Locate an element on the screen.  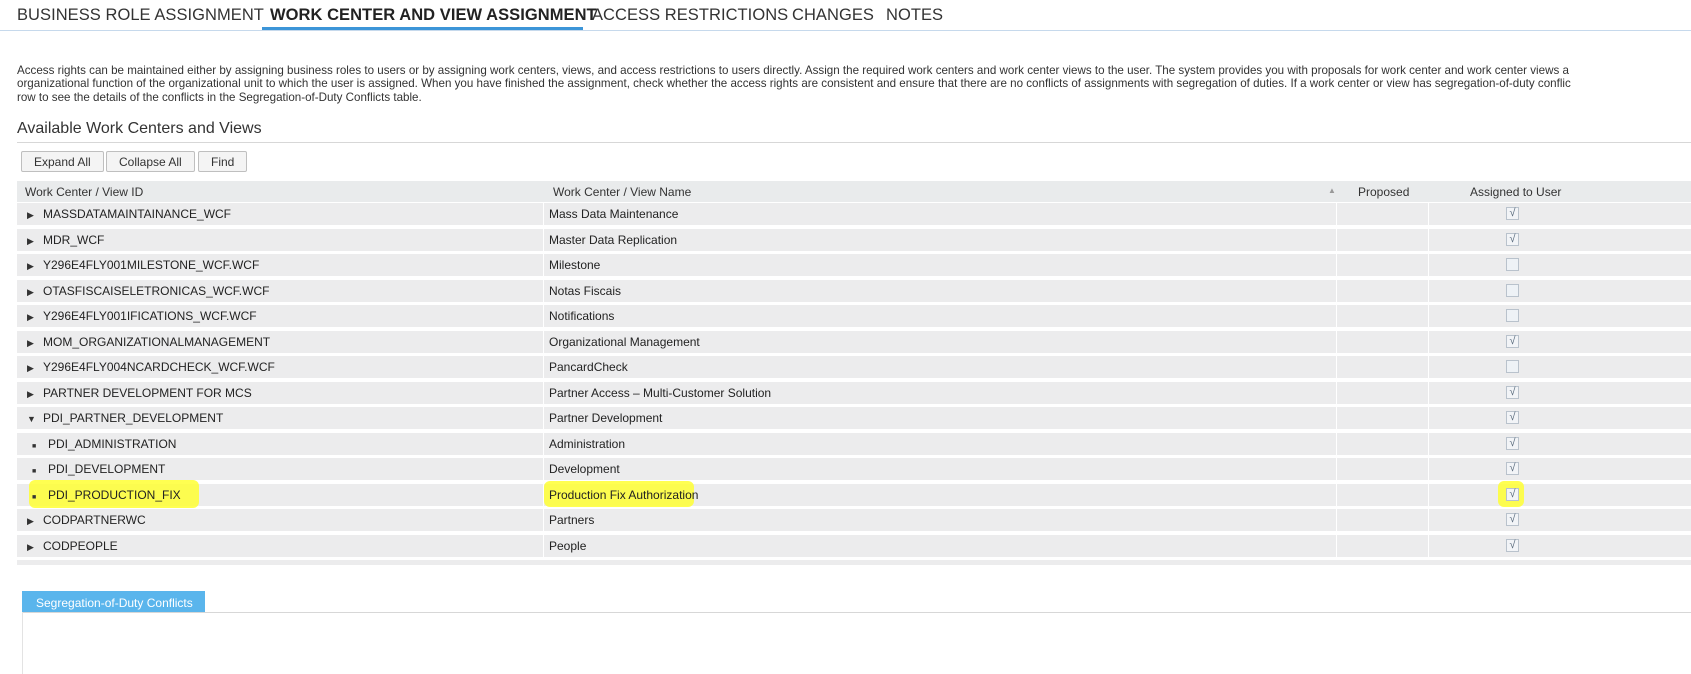
row-id-text: Y296E4FLY001IFICATIONS_WCF.WCF is located at coordinates (150, 316).